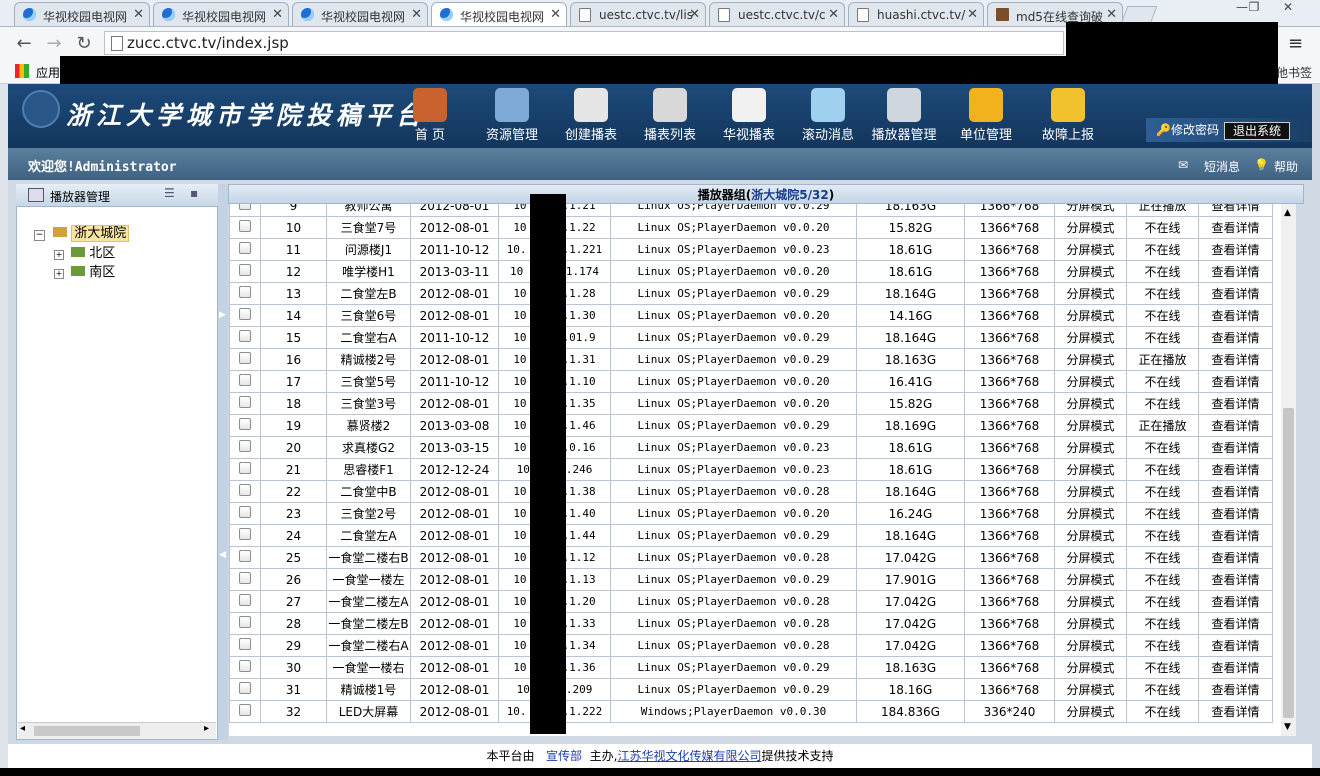 The image size is (1320, 776). What do you see at coordinates (1288, 10) in the screenshot?
I see `close-window-icon: ✕` at bounding box center [1288, 10].